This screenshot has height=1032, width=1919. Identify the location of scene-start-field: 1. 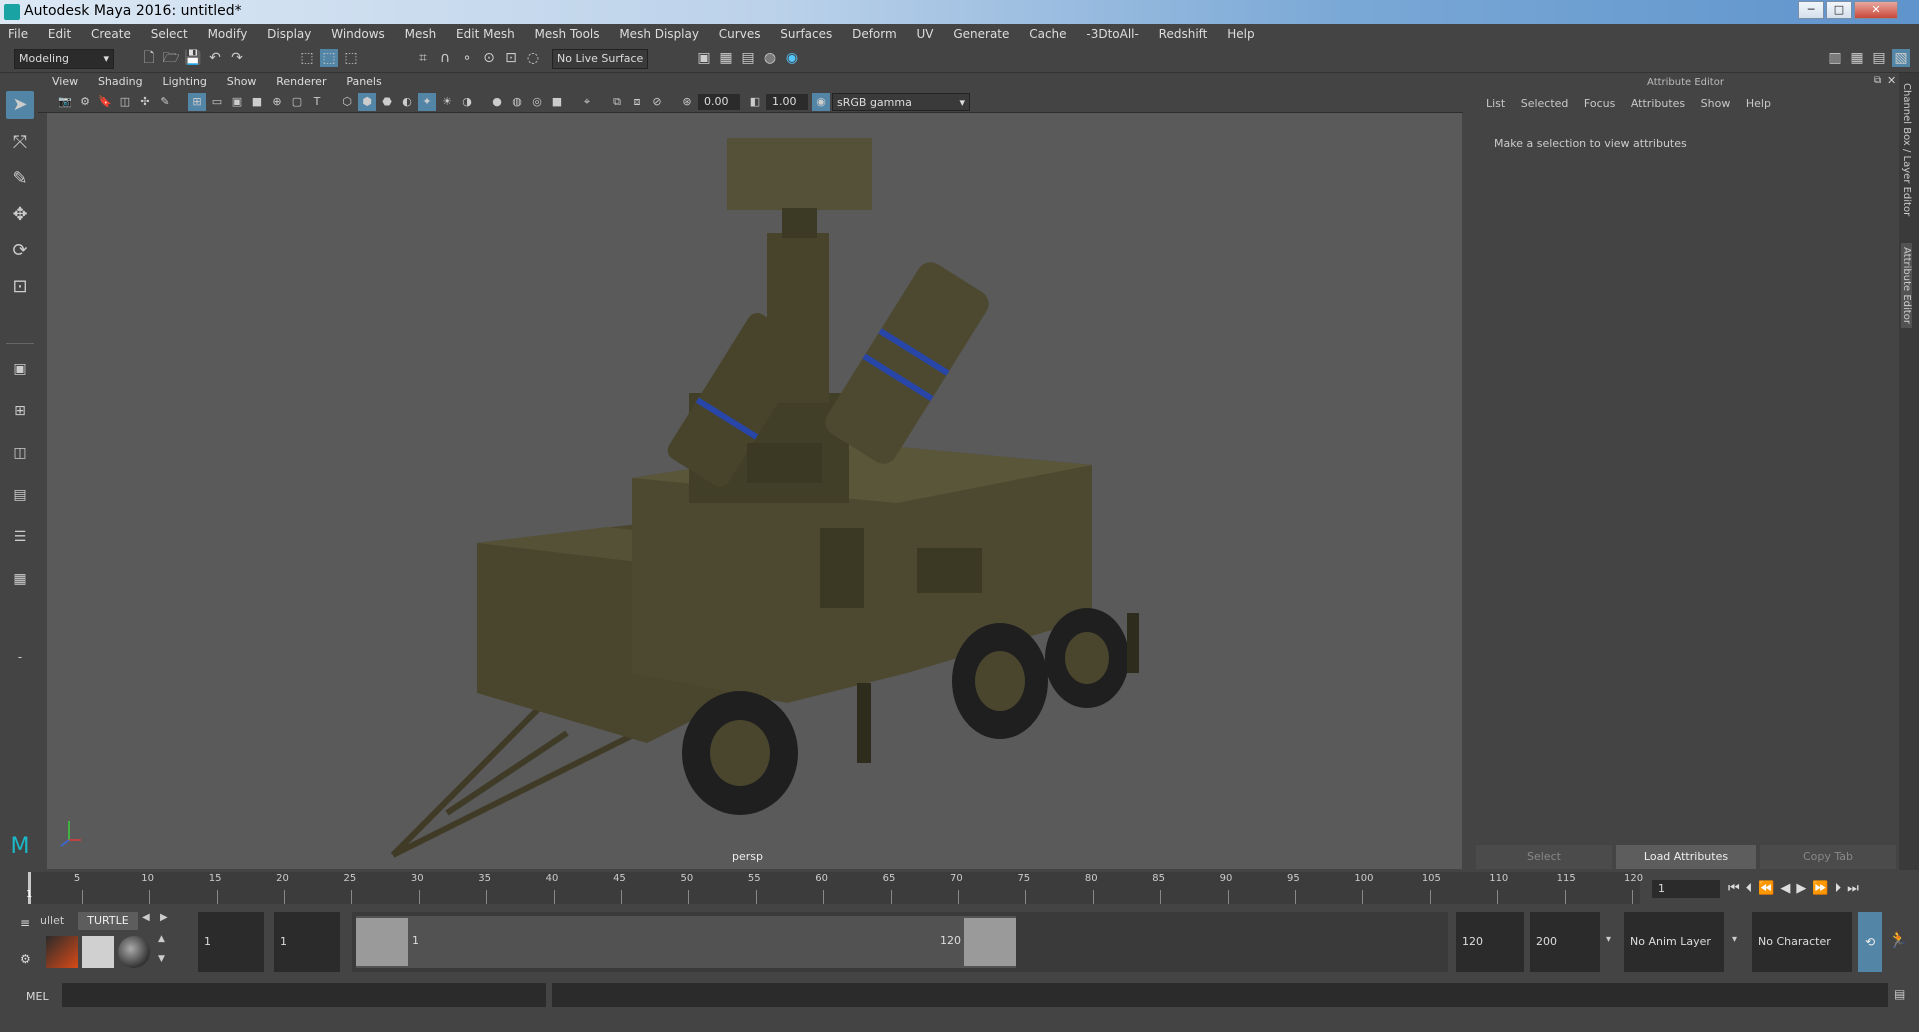
(231, 942).